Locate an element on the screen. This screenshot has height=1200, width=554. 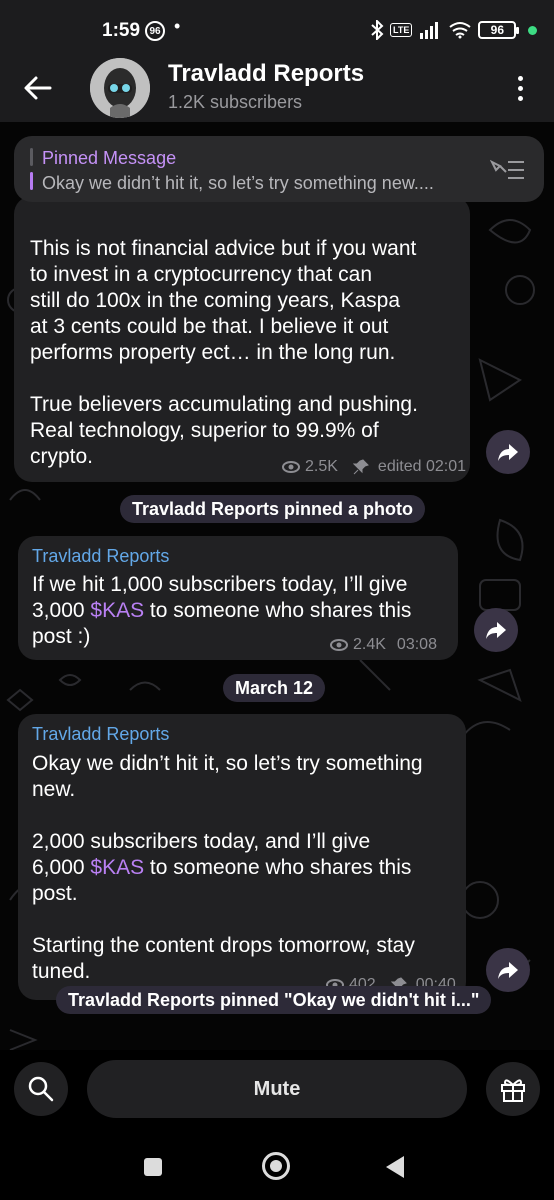
service-message-pinned-photo: Travladd Reports pinned a photo is located at coordinates (273, 509).